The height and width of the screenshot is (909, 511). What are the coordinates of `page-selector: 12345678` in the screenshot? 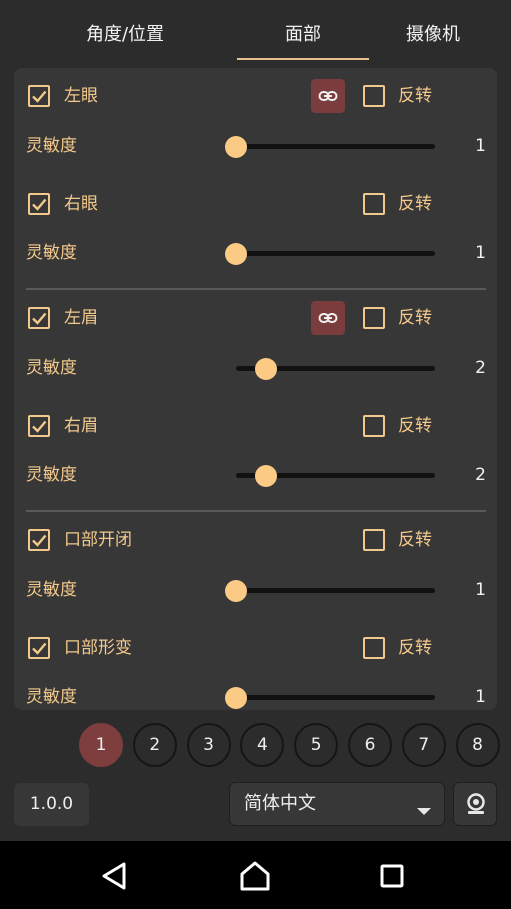 It's located at (255, 745).